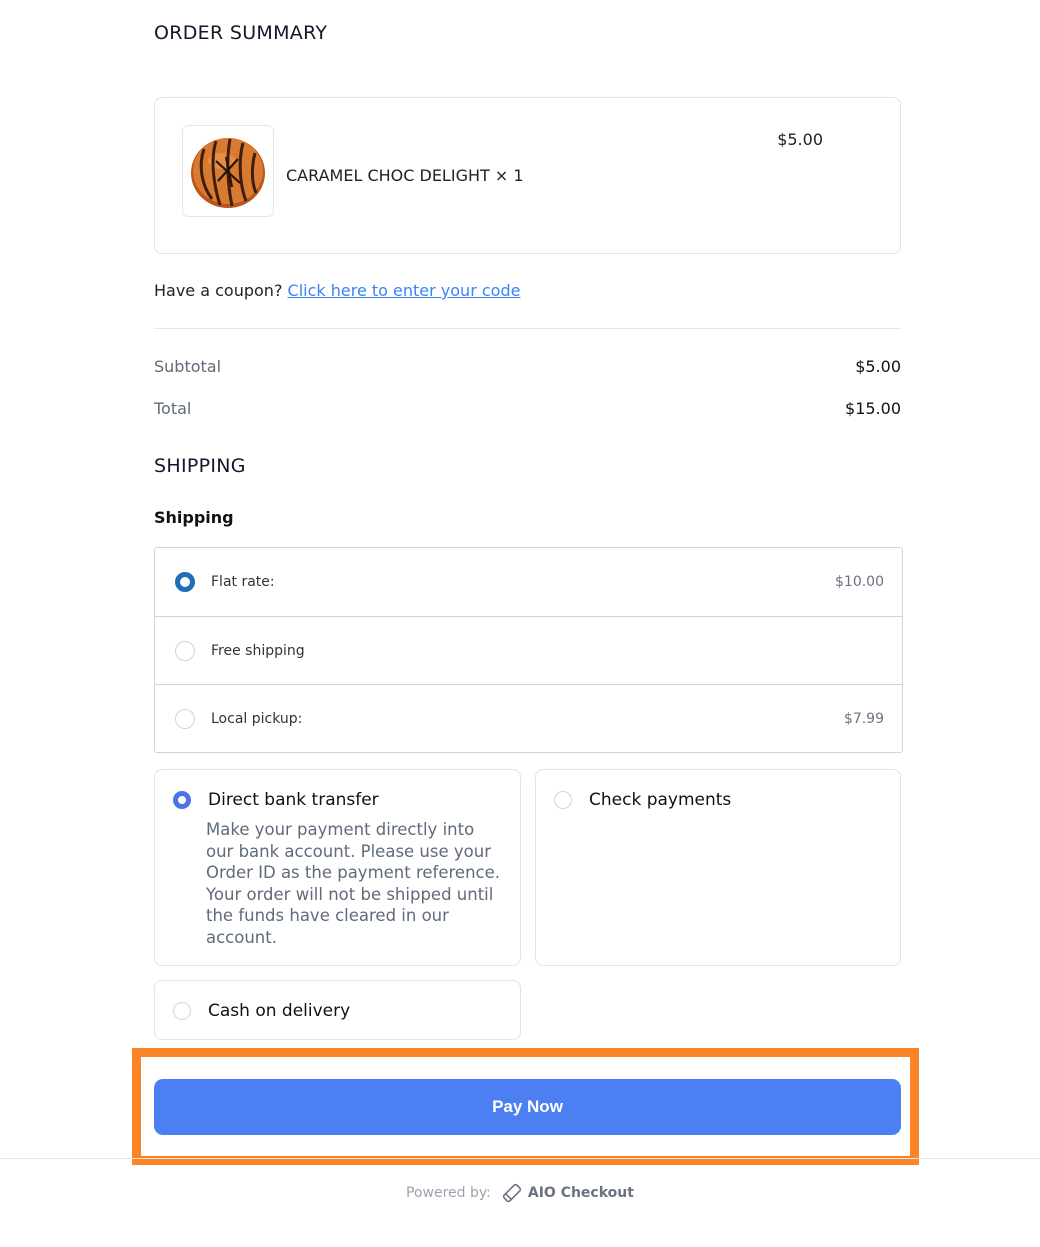 This screenshot has height=1247, width=1040. I want to click on brand-name: AIO Checkout, so click(580, 1193).